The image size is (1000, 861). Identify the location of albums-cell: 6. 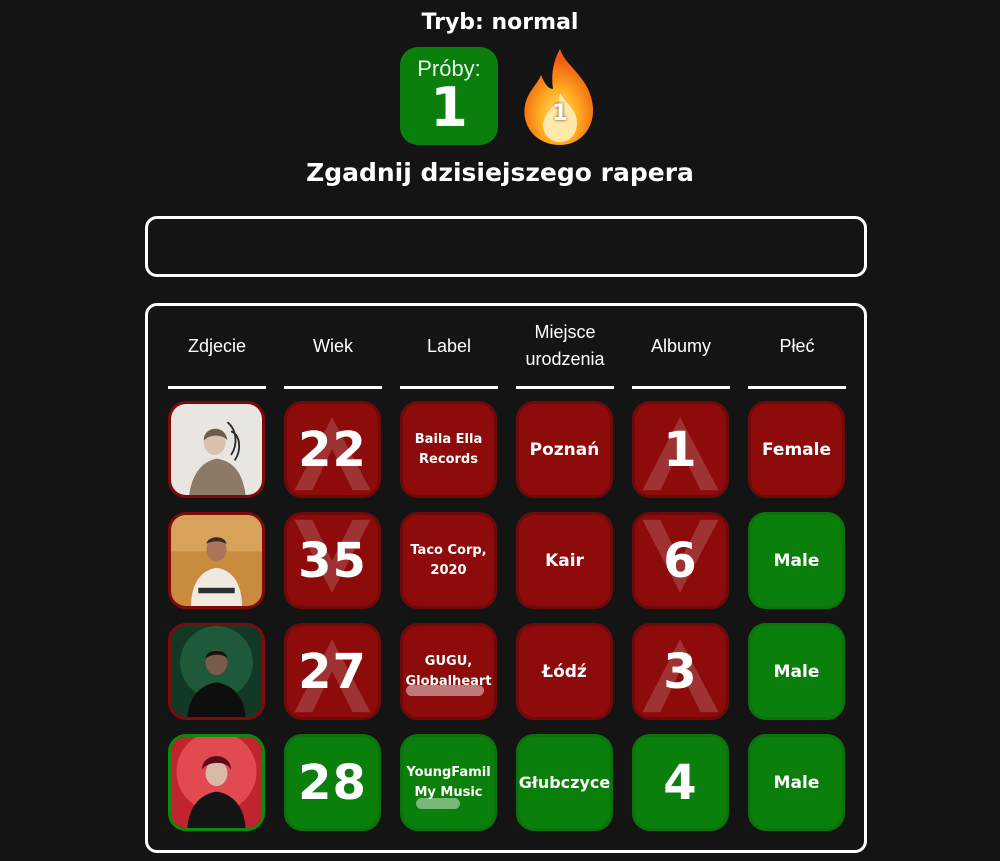
(680, 560).